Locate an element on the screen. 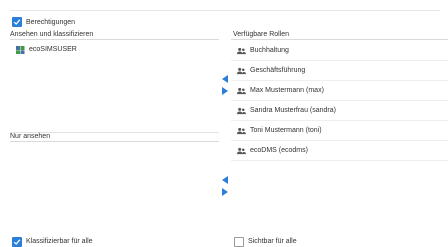  role-list-item: Geschäftsführung is located at coordinates (339, 71).